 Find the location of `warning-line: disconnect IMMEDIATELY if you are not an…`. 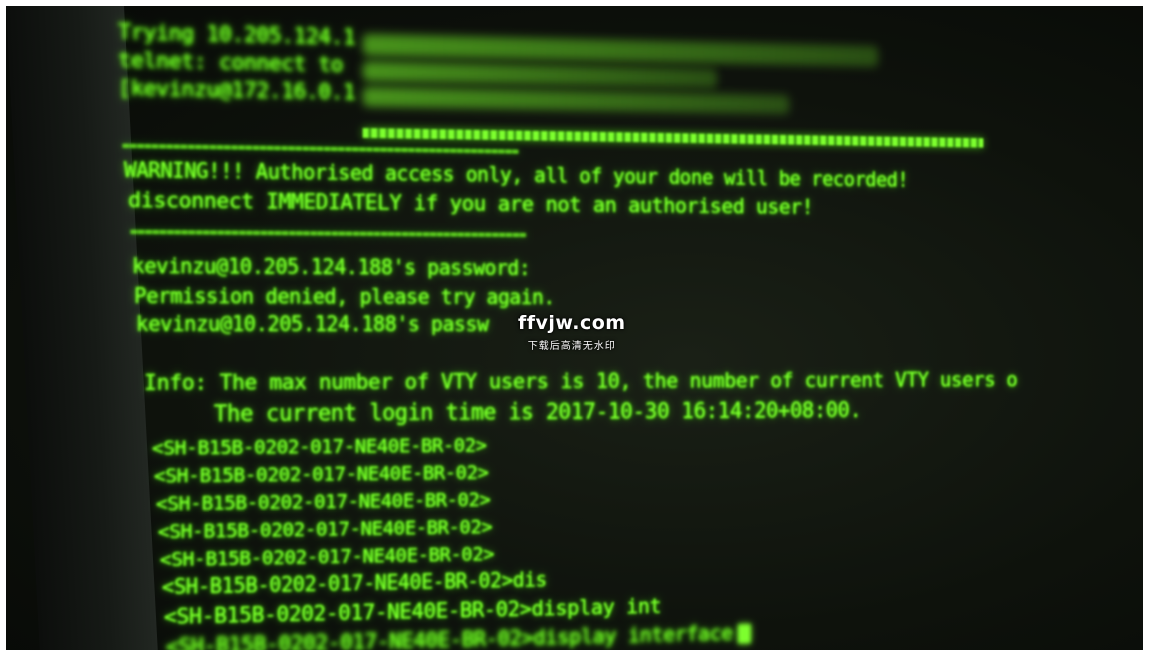

warning-line: disconnect IMMEDIATELY if you are not an… is located at coordinates (470, 204).